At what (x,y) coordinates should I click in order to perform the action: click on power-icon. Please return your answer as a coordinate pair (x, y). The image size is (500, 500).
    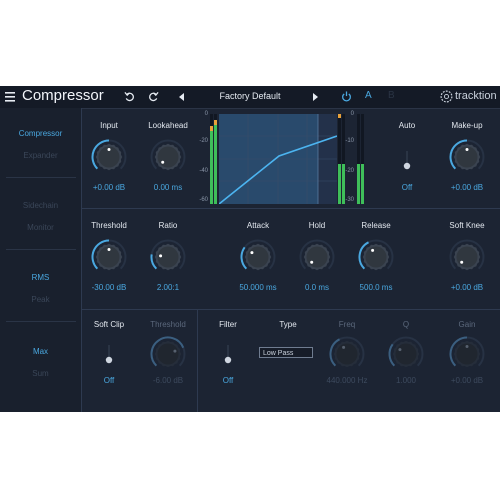
    Looking at the image, I should click on (346, 96).